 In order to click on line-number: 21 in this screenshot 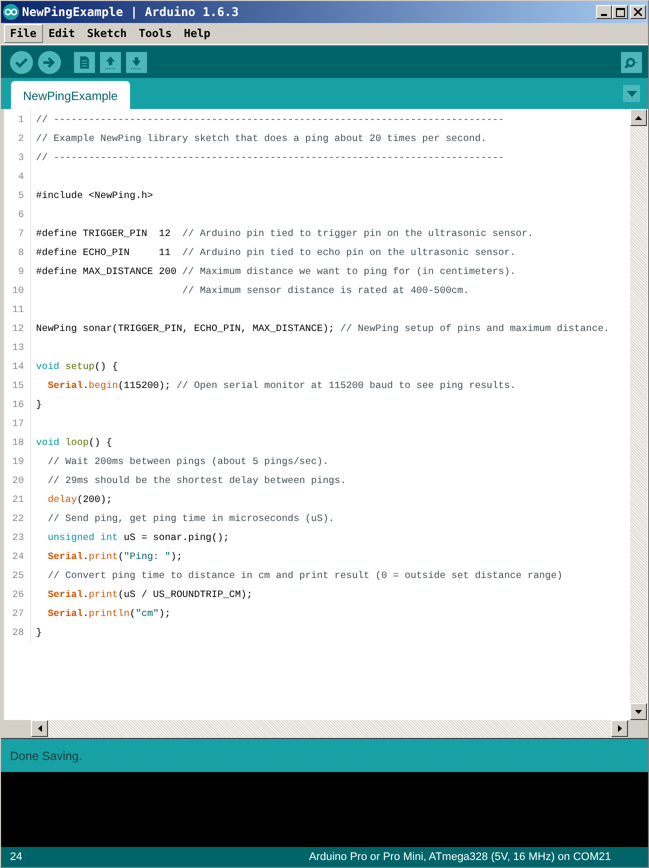, I will do `click(17, 499)`.